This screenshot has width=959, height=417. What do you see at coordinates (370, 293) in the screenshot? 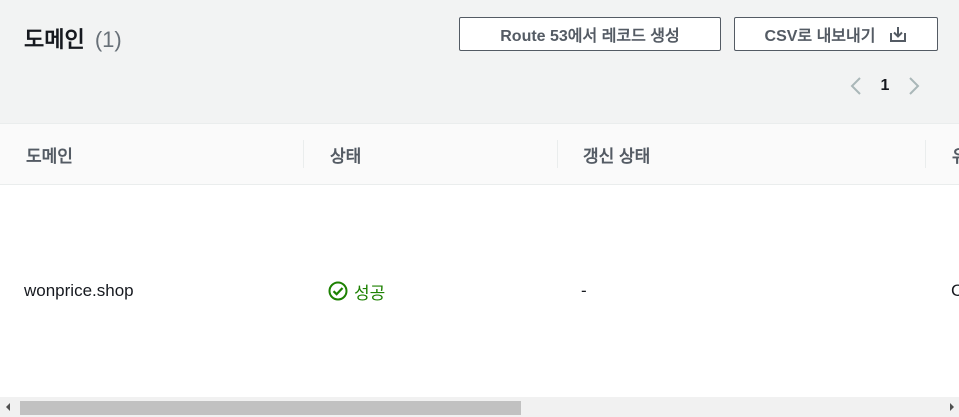
I see `status-text: 성공` at bounding box center [370, 293].